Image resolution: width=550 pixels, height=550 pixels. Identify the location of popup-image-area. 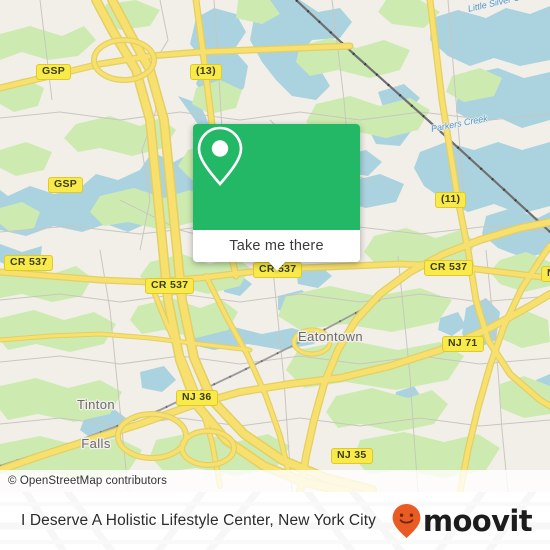
(276, 177).